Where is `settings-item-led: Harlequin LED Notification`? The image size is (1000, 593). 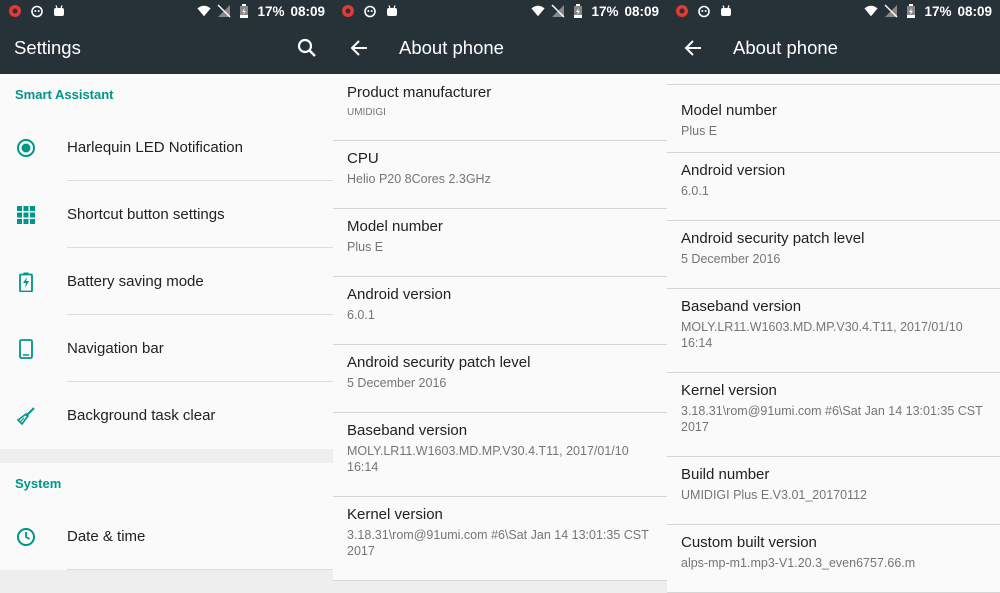 settings-item-led: Harlequin LED Notification is located at coordinates (166, 147).